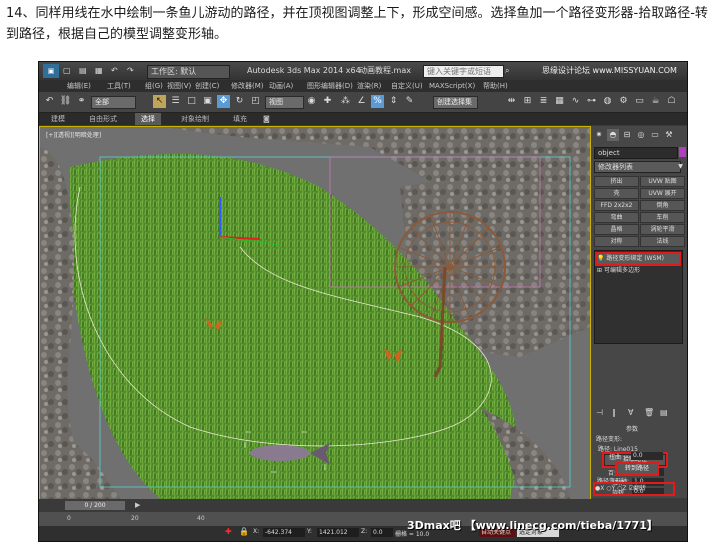 The height and width of the screenshot is (542, 716). What do you see at coordinates (159, 101) in the screenshot?
I see `select-object-icon: ↖` at bounding box center [159, 101].